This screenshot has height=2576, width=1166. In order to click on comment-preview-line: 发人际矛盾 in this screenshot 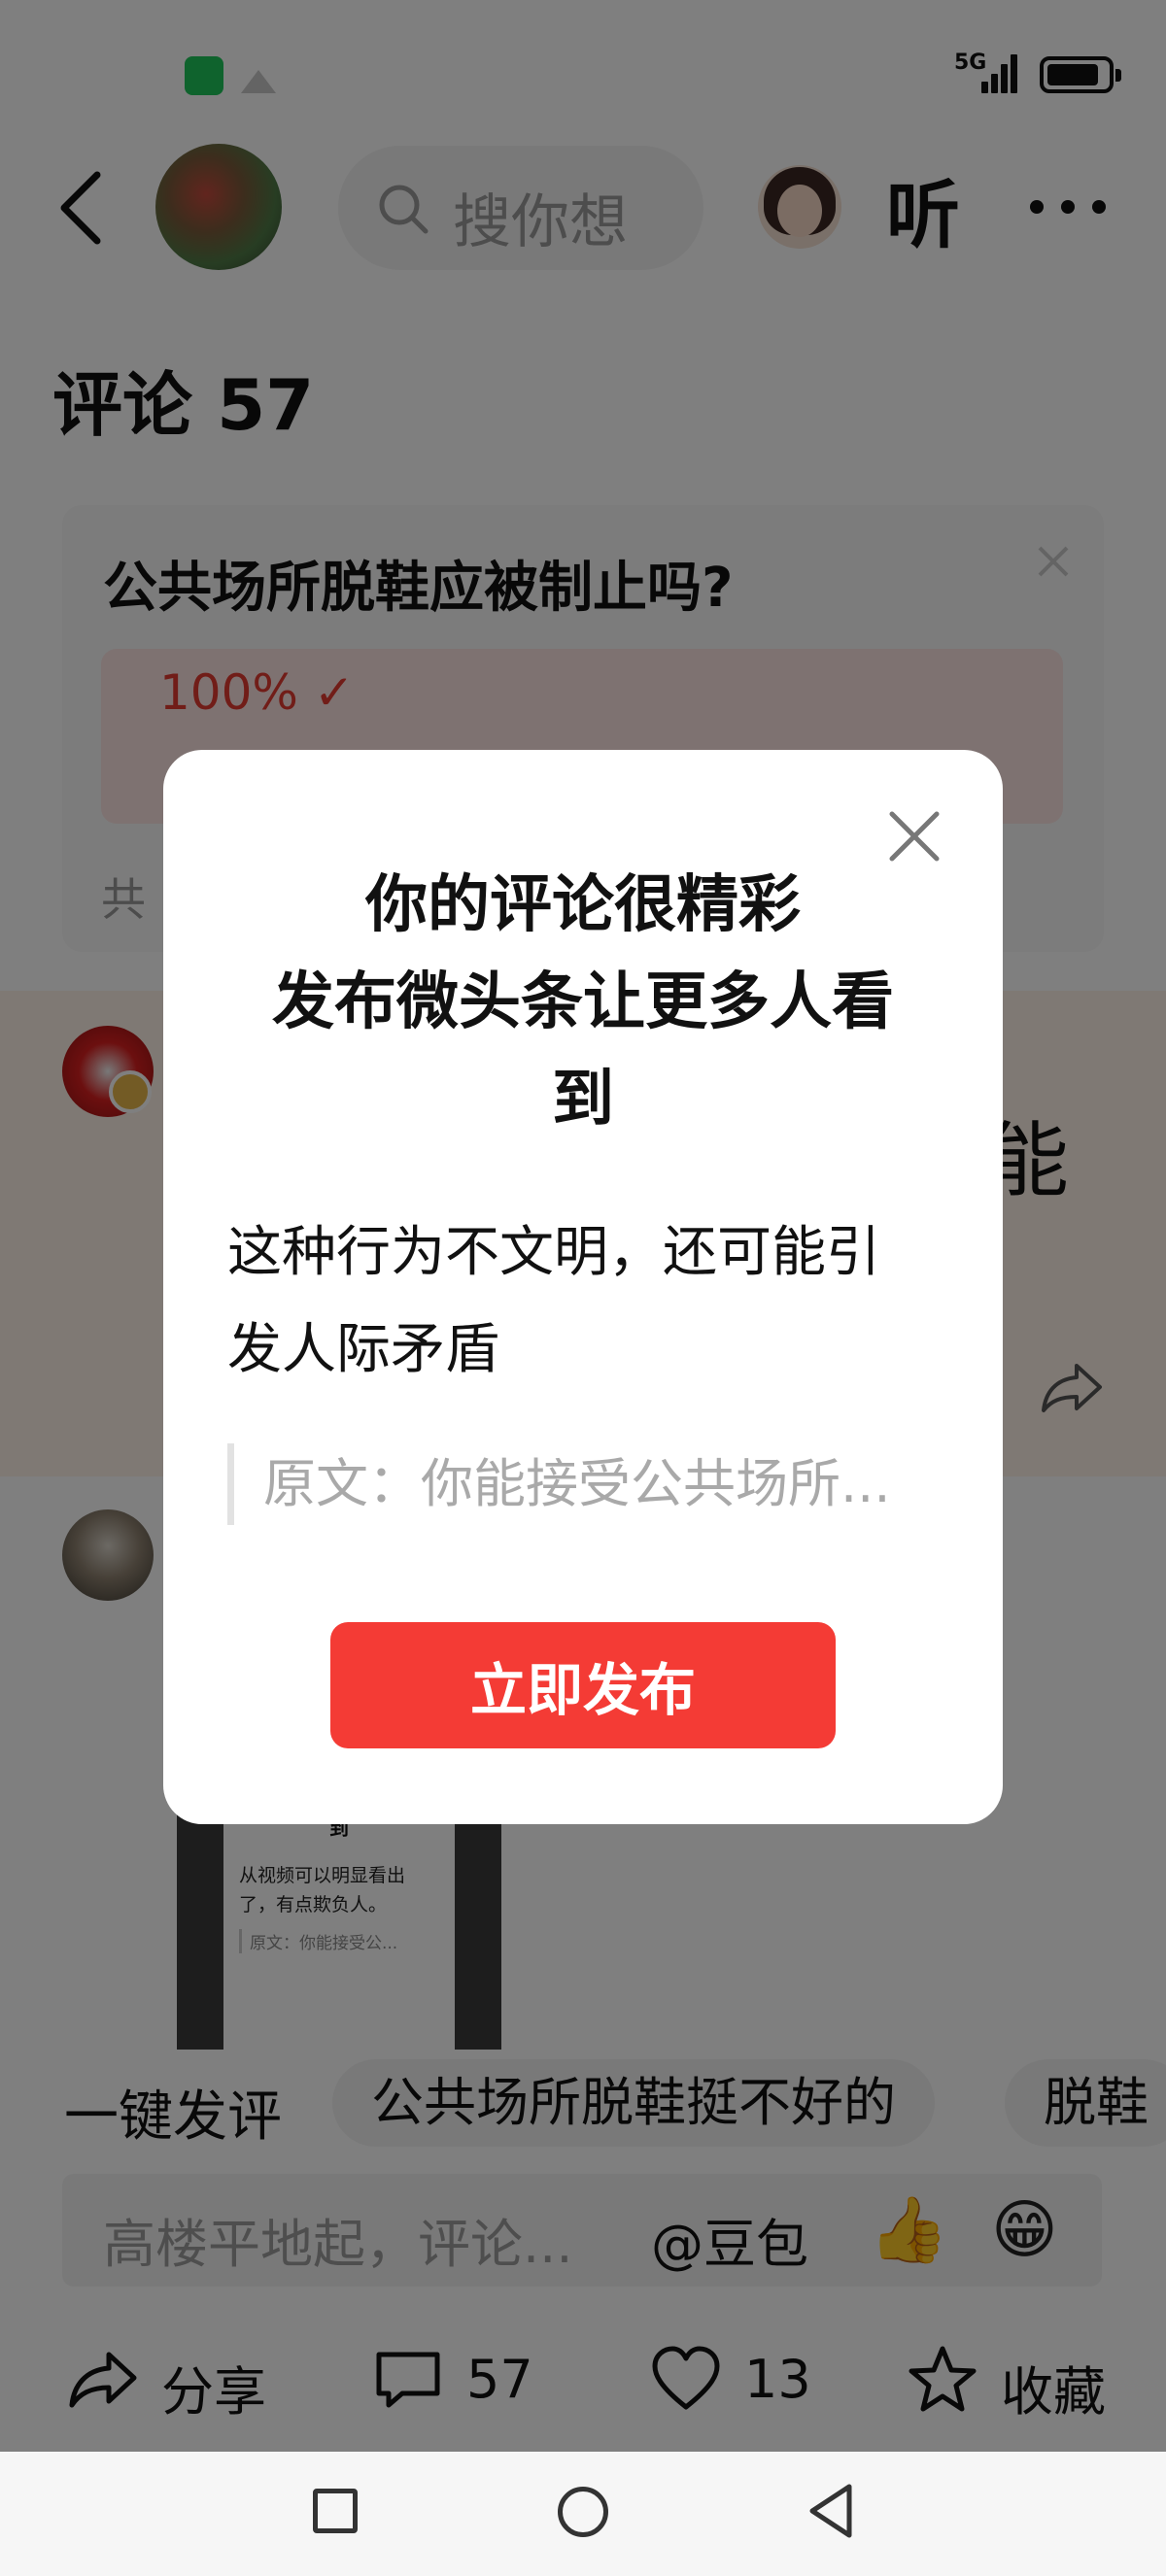, I will do `click(363, 1349)`.